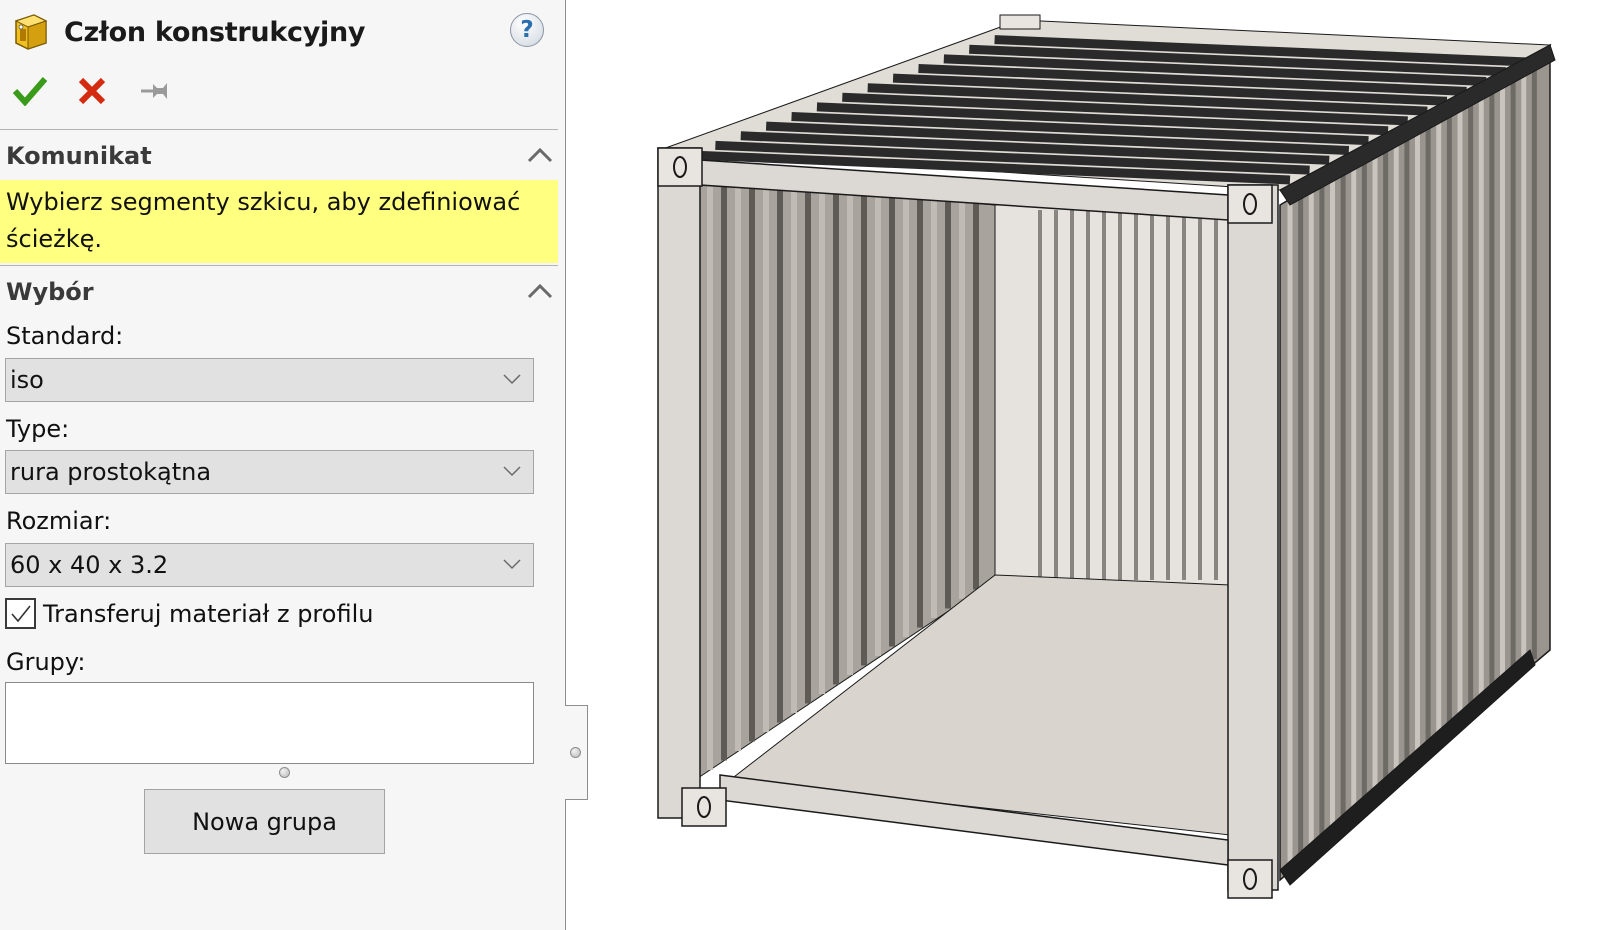 This screenshot has width=1600, height=930. What do you see at coordinates (215, 32) in the screenshot?
I see `panel-title: Człon konstrukcyjny` at bounding box center [215, 32].